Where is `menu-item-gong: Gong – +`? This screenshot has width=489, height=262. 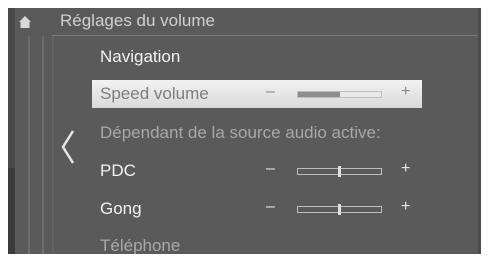
menu-item-gong: Gong – + is located at coordinates (257, 209).